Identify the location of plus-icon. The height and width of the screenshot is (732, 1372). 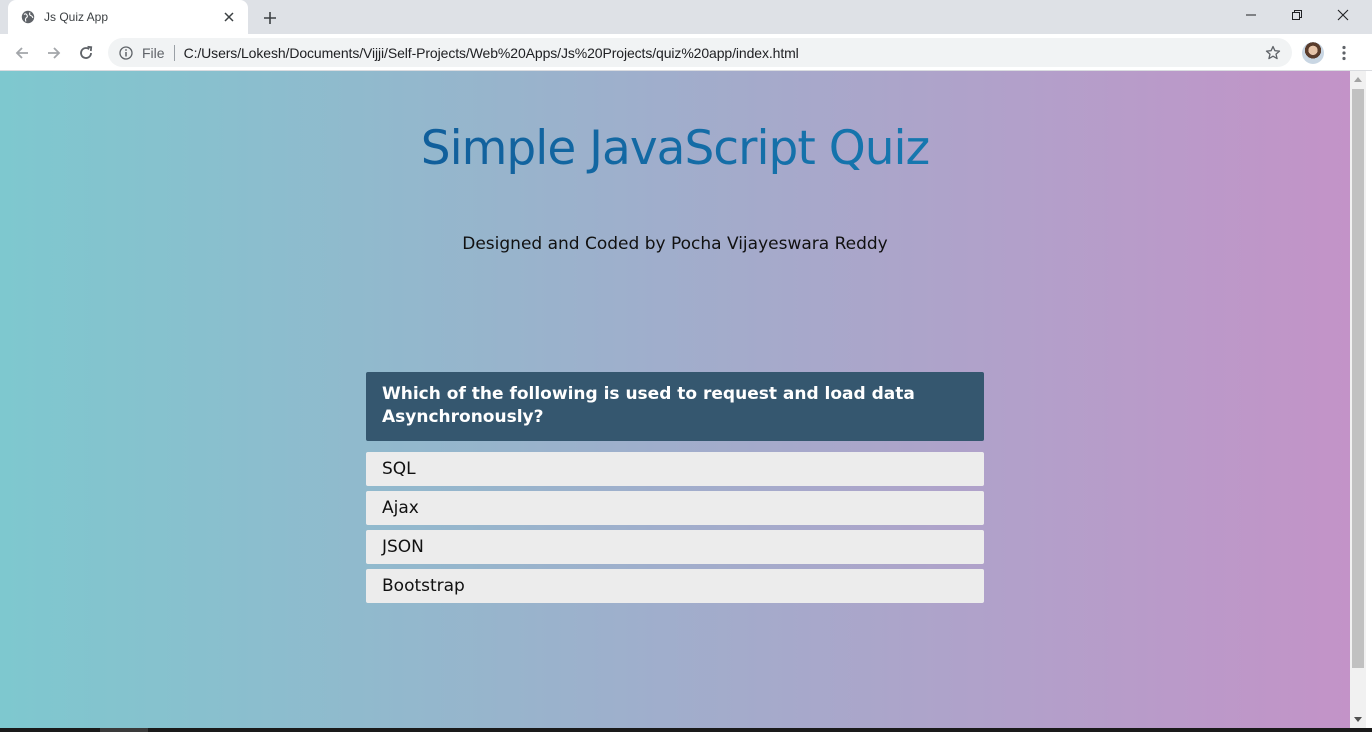
(270, 18).